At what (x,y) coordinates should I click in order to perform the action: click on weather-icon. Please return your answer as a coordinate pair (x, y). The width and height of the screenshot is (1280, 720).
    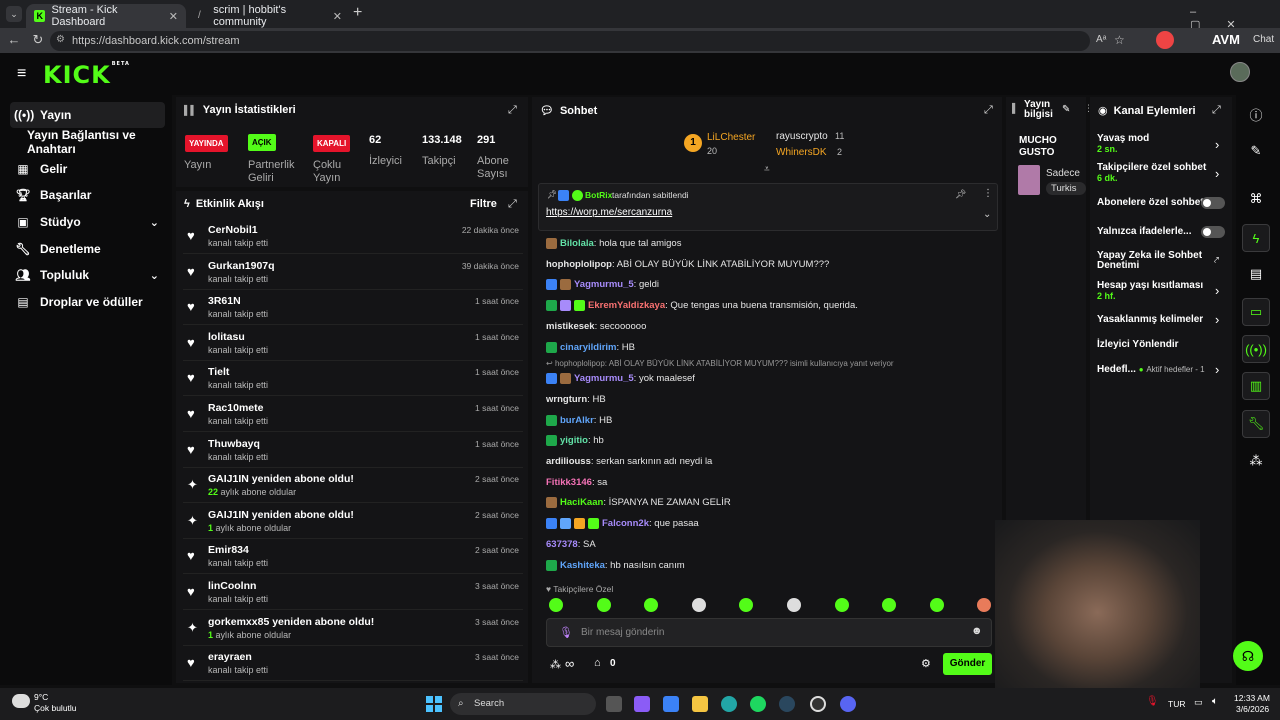
    Looking at the image, I should click on (21, 701).